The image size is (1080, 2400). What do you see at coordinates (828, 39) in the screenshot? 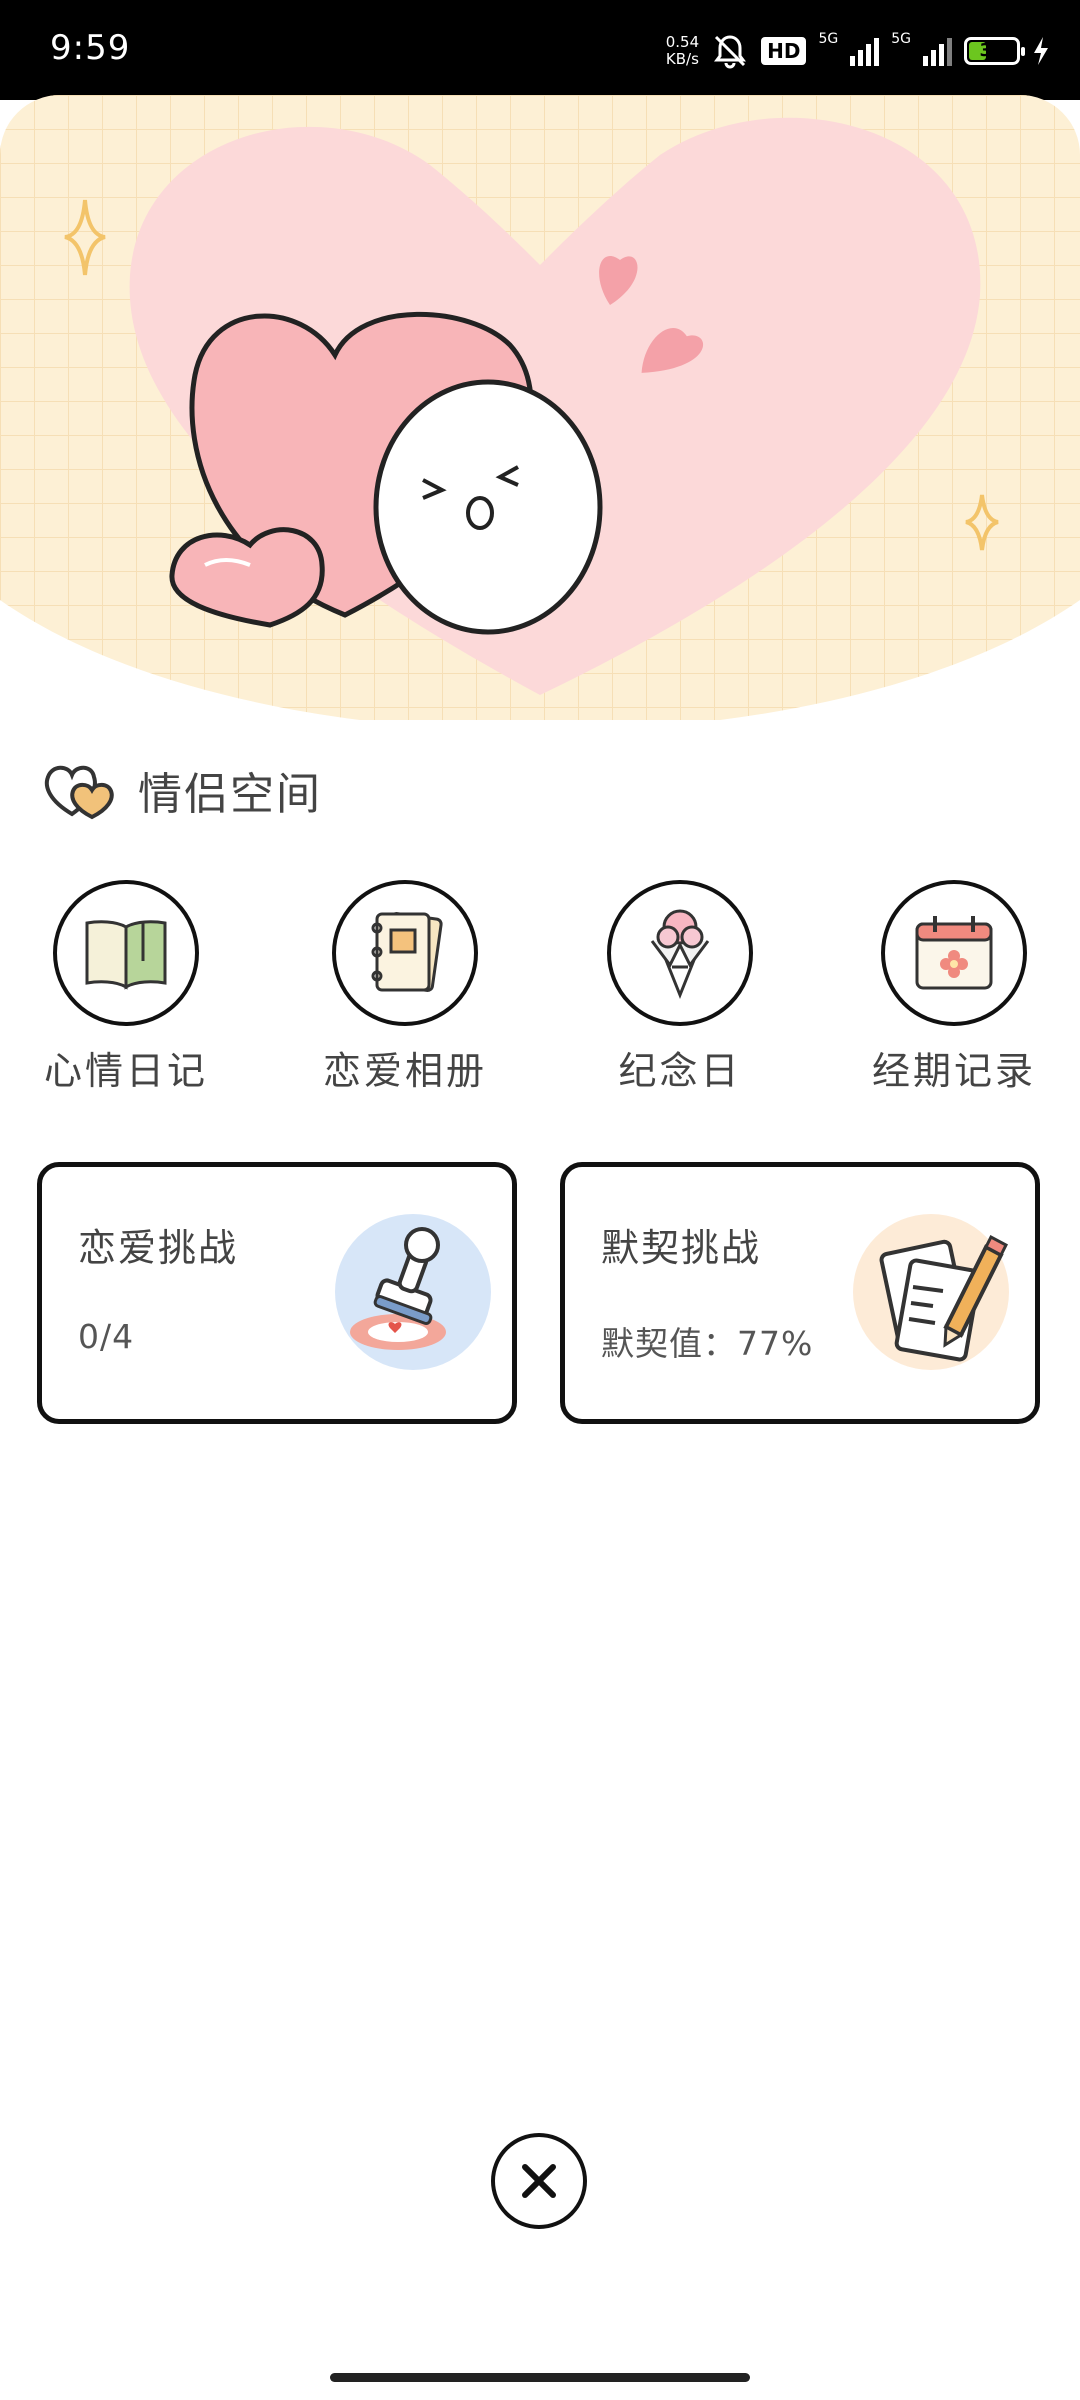
I see `signal-5g-label-1: 5G` at bounding box center [828, 39].